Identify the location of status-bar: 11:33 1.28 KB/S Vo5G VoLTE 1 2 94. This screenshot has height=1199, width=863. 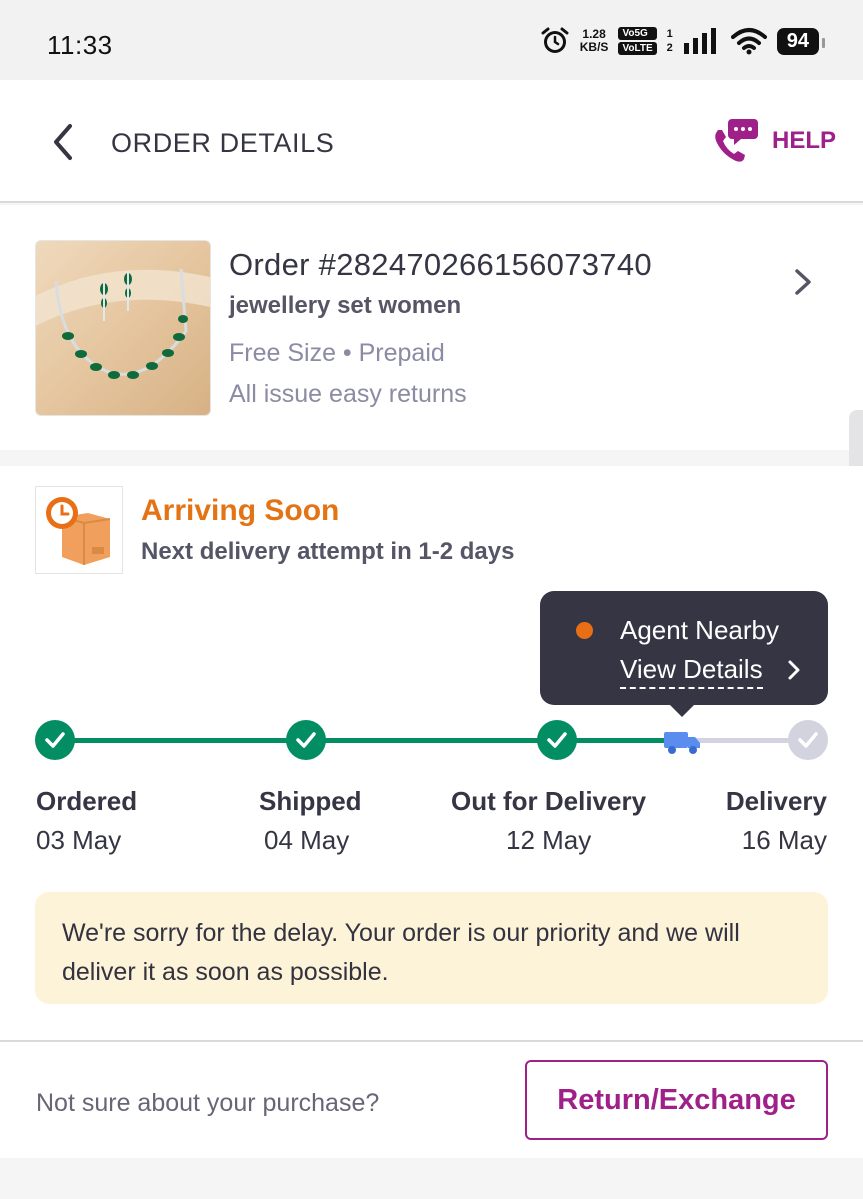
(431, 40).